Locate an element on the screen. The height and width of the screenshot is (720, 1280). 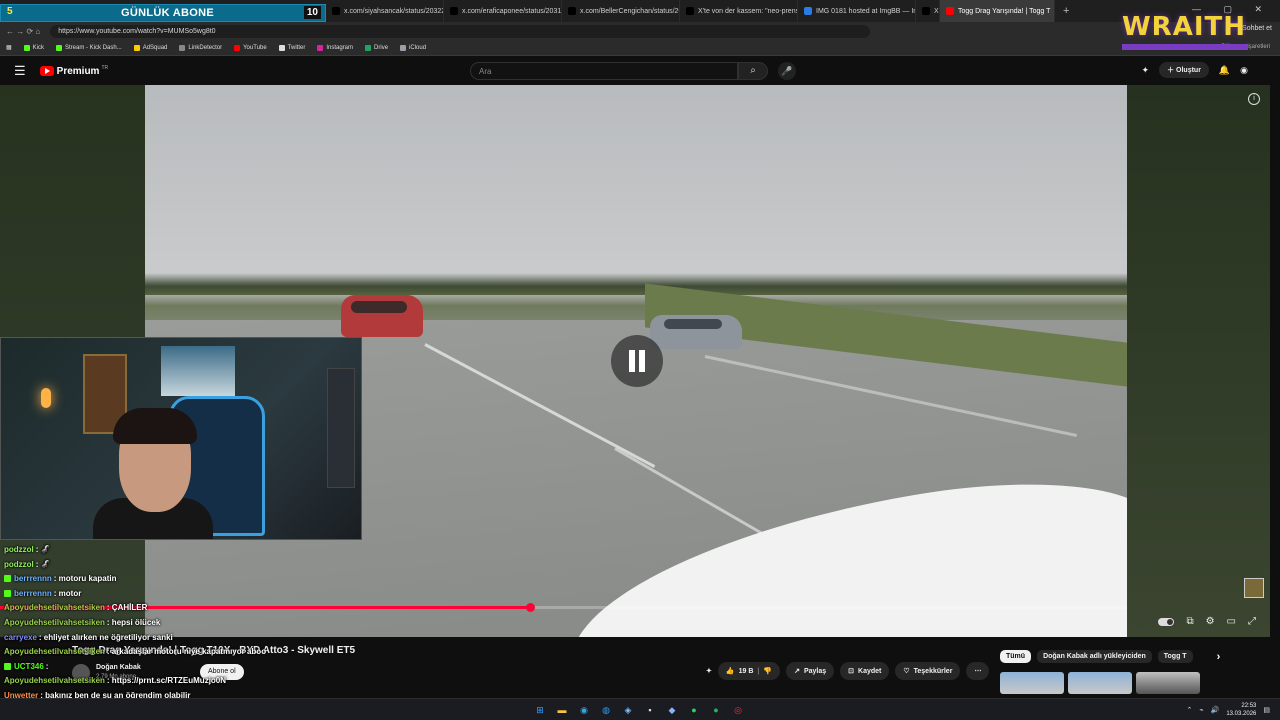
whatsapp-icon: ● is located at coordinates (694, 710).